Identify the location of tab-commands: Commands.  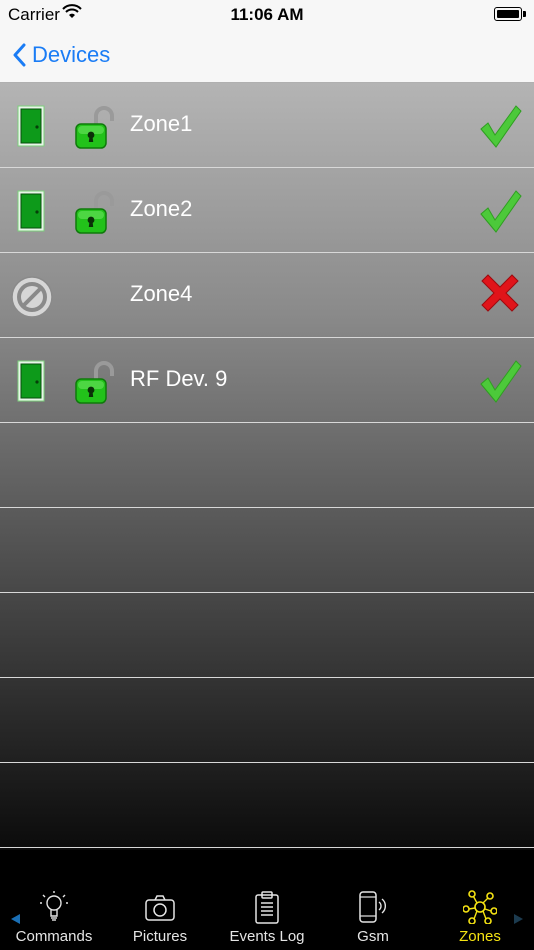
(54, 920).